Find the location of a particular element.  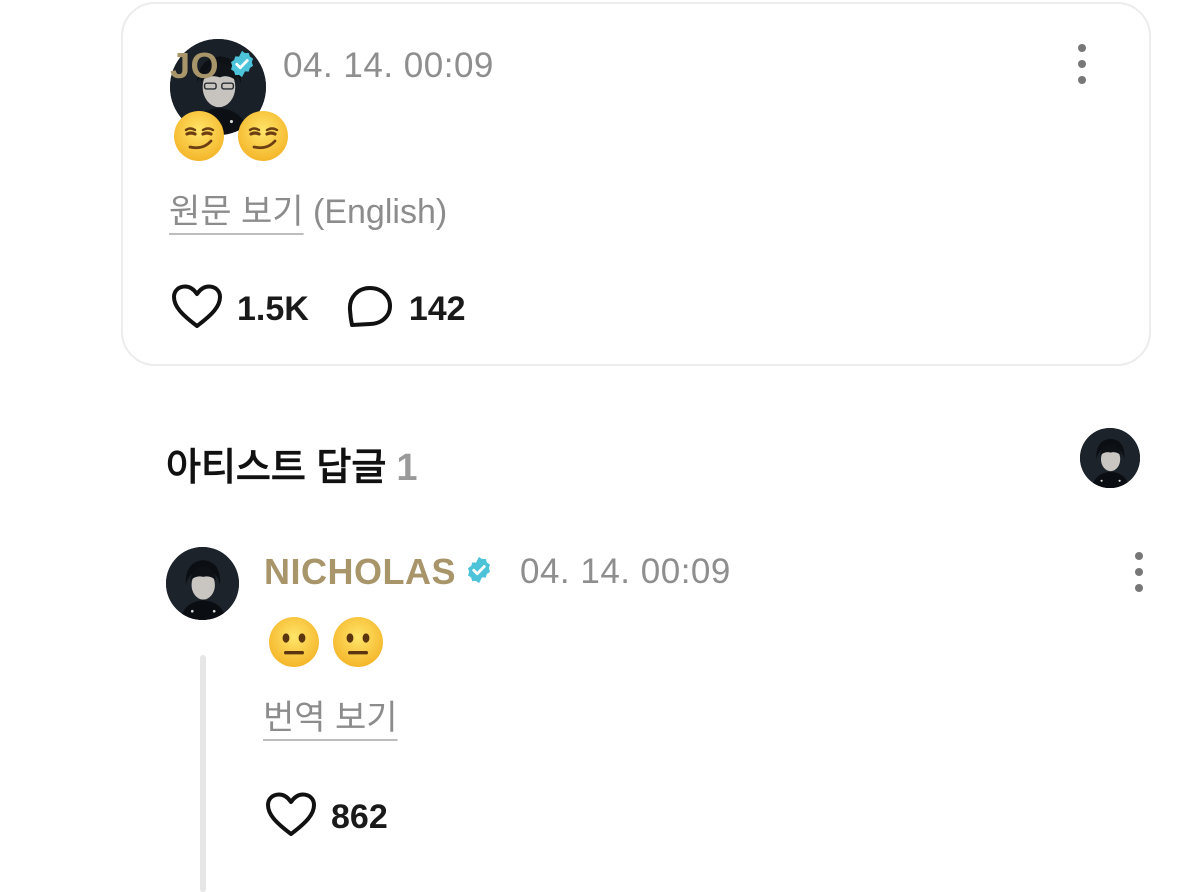

post-stats: 1.5K 142 is located at coordinates (318, 309).